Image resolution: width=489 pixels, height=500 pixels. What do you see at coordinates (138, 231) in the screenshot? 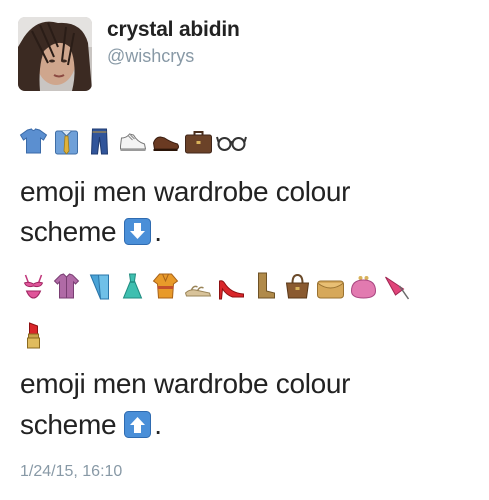
I see `down-arrow-key-icon` at bounding box center [138, 231].